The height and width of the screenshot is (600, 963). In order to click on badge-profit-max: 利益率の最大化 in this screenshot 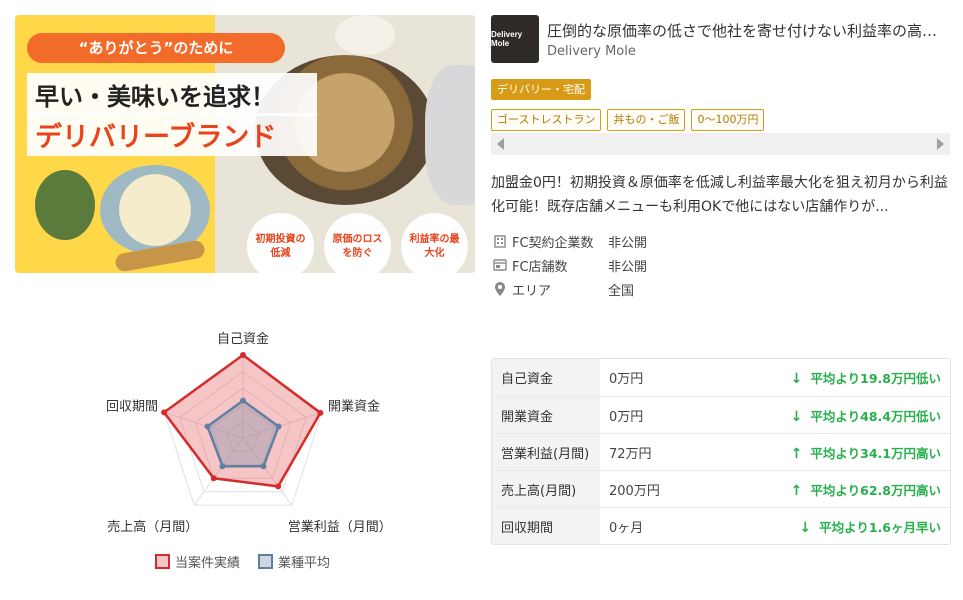, I will do `click(434, 243)`.